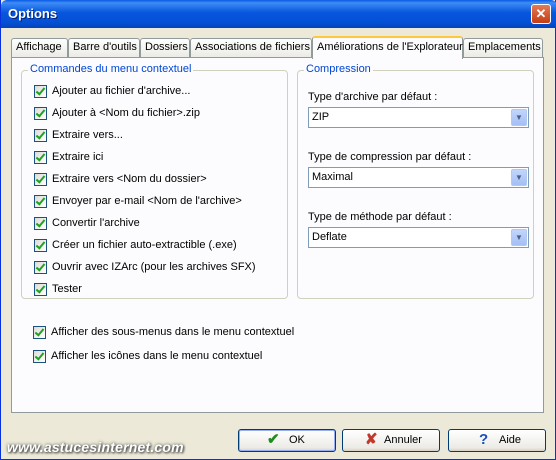 The image size is (556, 460). What do you see at coordinates (96, 223) in the screenshot?
I see `checkbox-label: Convertir l'archive` at bounding box center [96, 223].